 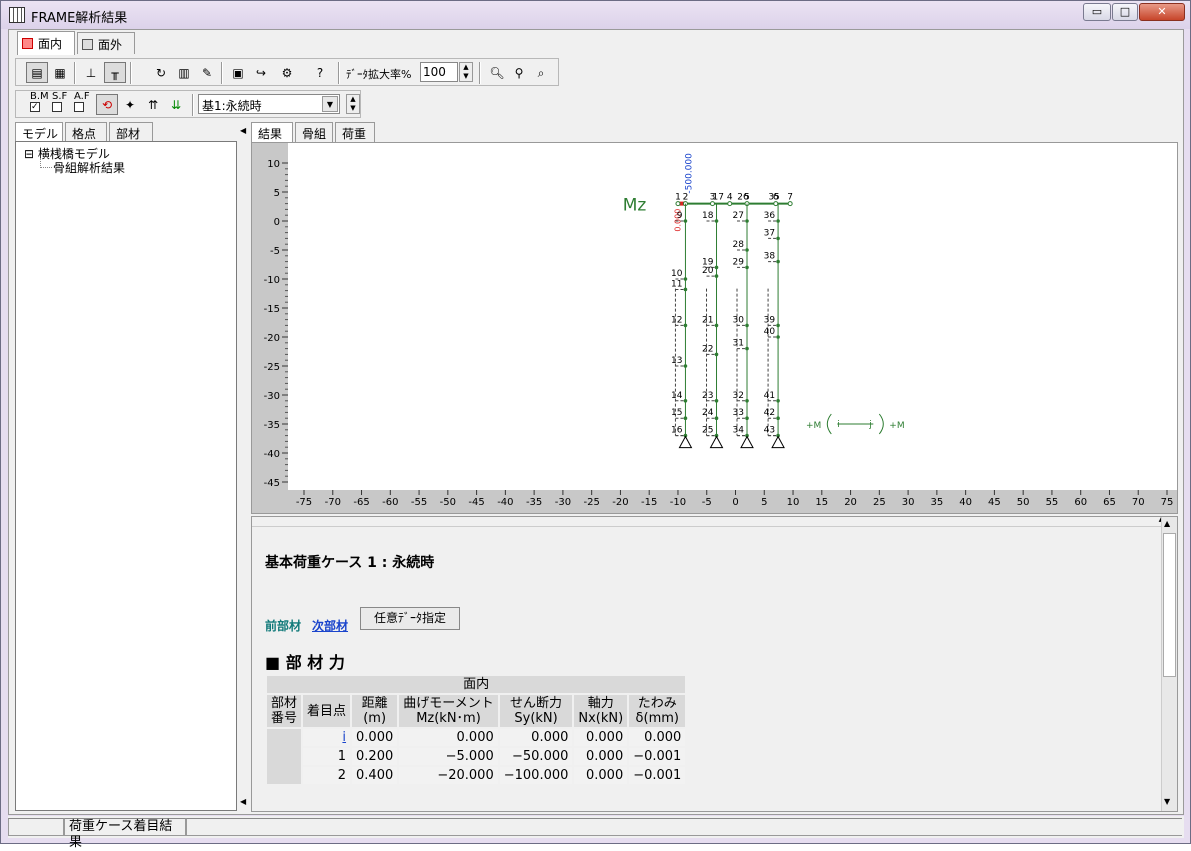 I want to click on prev-member-link: 前部材, so click(x=283, y=625).